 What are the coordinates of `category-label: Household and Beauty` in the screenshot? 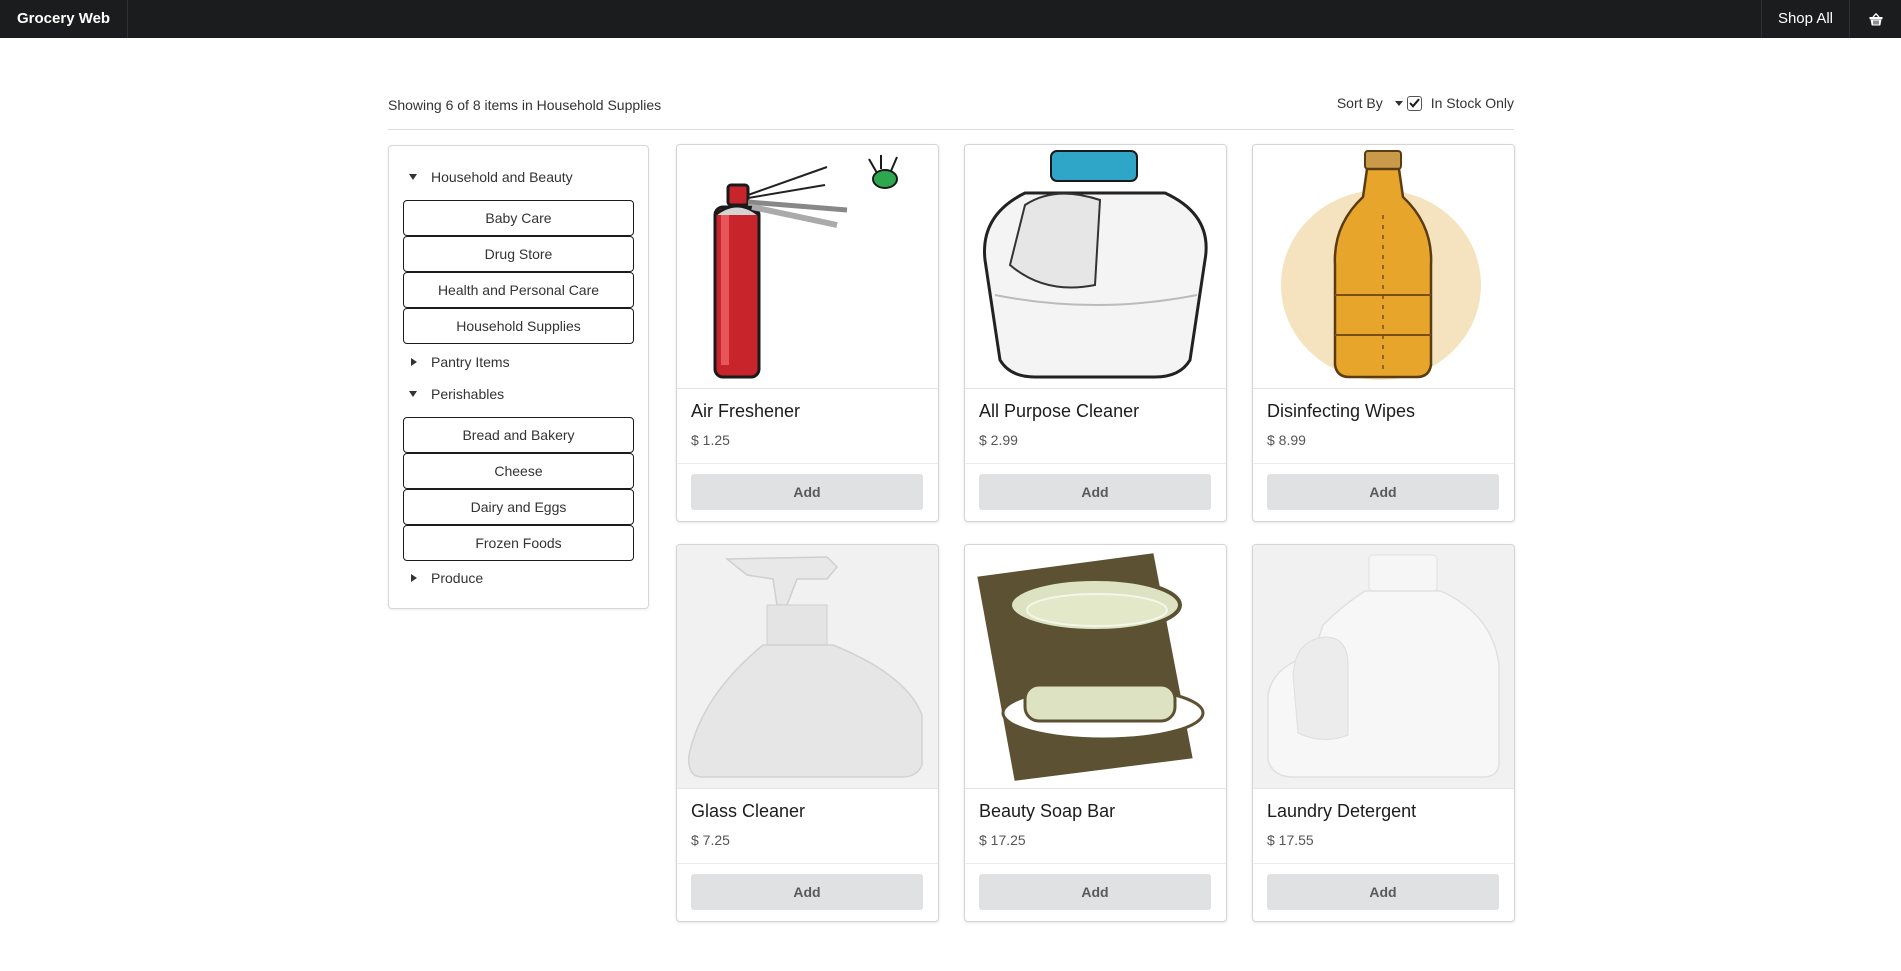 It's located at (502, 177).